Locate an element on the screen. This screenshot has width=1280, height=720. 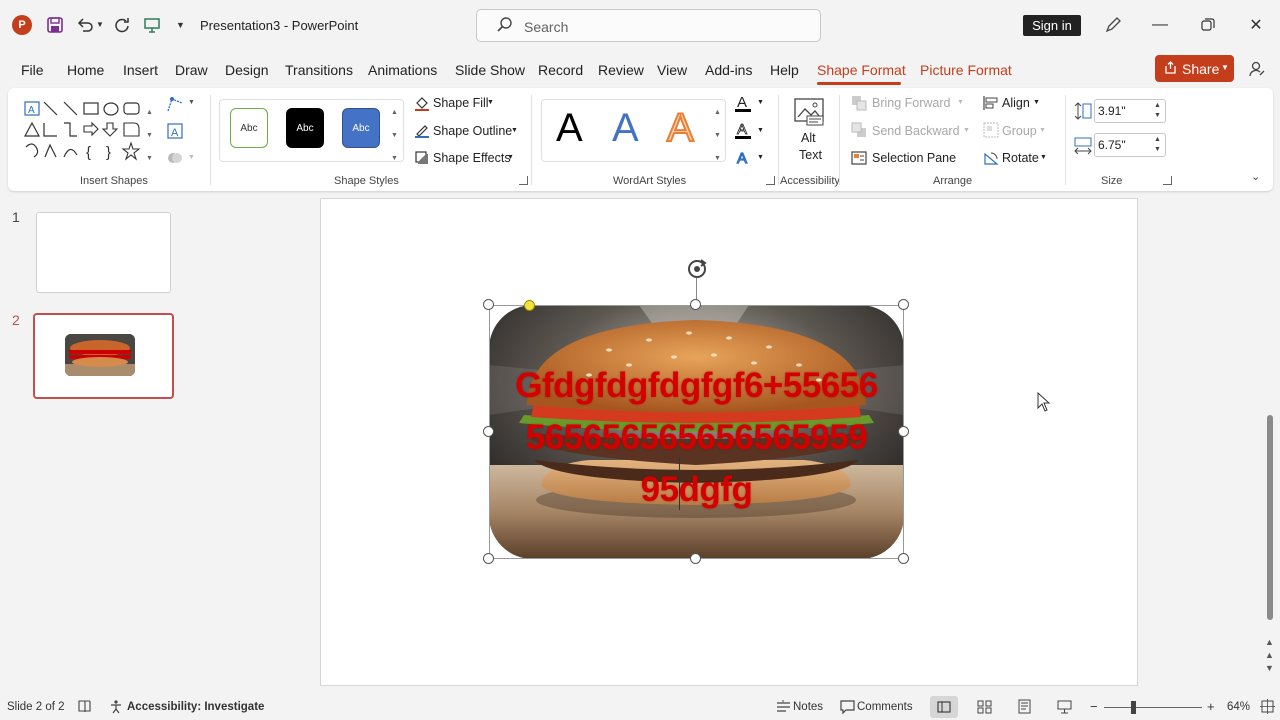
spell-check-icon is located at coordinates (84, 708).